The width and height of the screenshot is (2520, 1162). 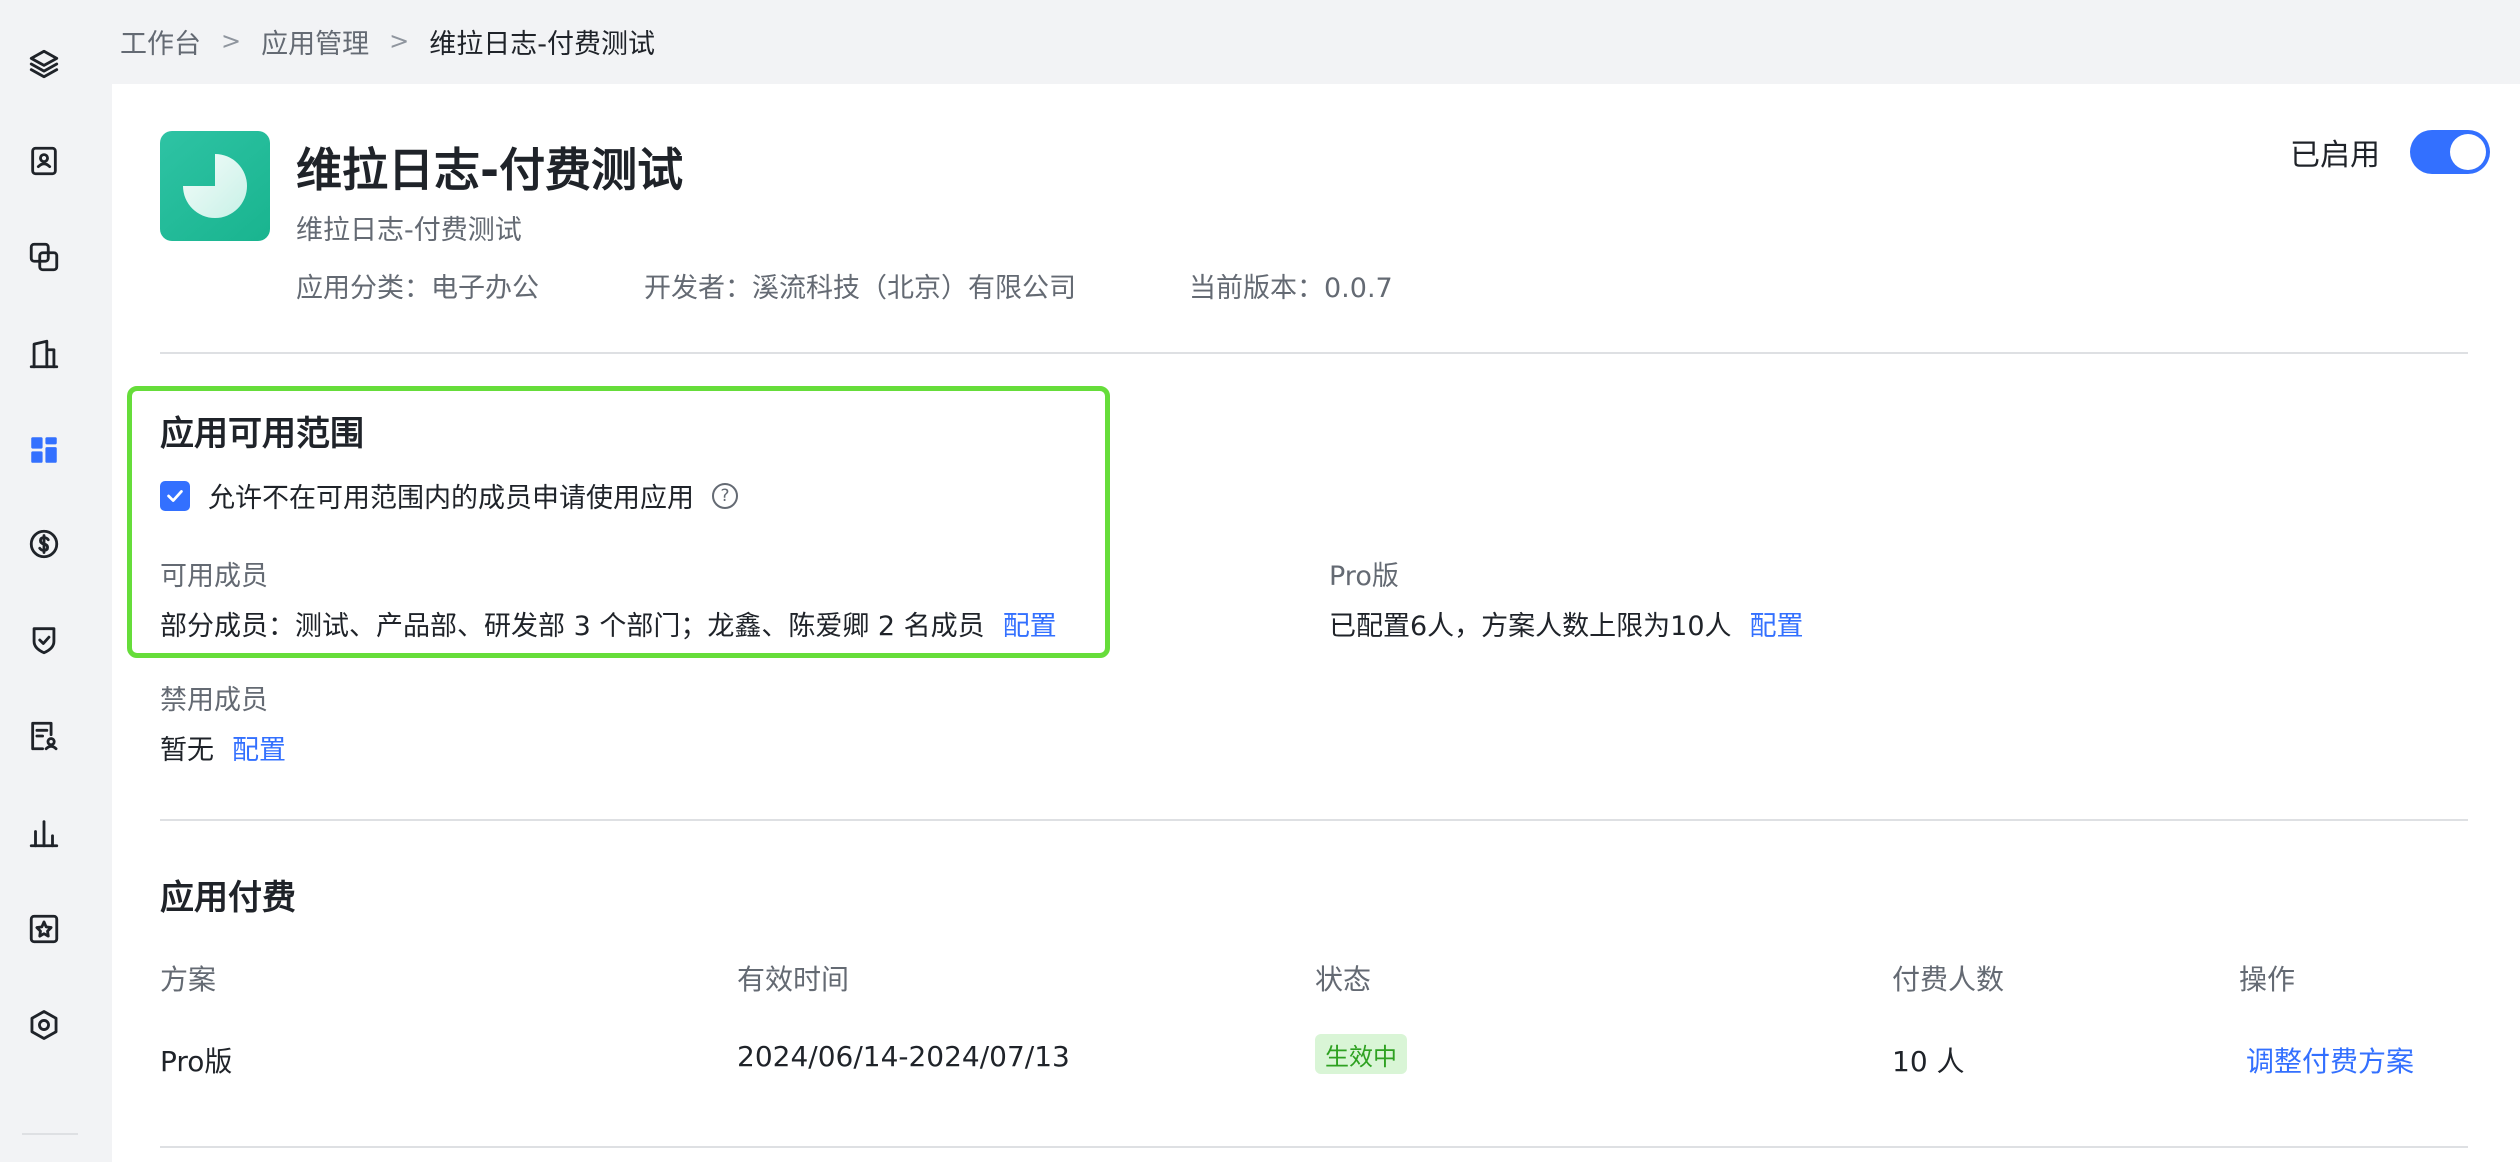 I want to click on allow-apply-row: 允许不在可用范围内的成员申请使用应用 ?, so click(x=449, y=495).